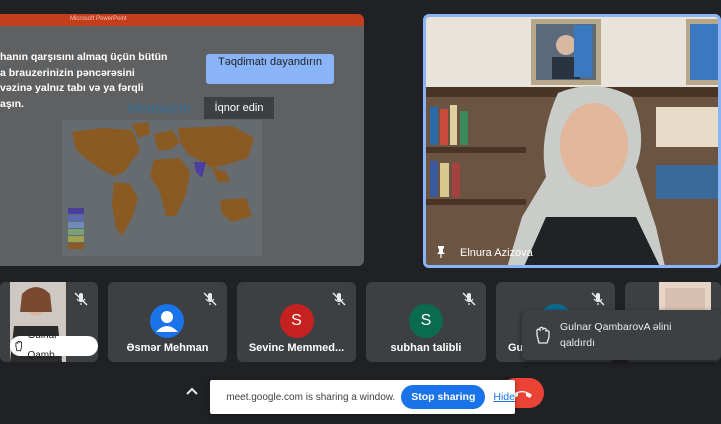 Image resolution: width=721 pixels, height=424 pixels. I want to click on avatar-person-icon, so click(167, 321).